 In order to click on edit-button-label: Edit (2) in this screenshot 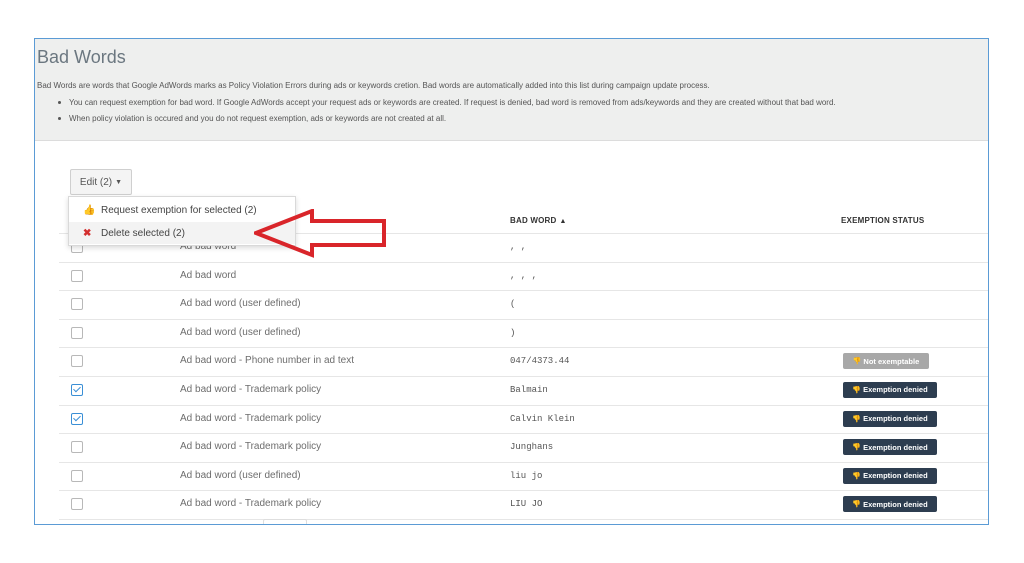, I will do `click(96, 182)`.